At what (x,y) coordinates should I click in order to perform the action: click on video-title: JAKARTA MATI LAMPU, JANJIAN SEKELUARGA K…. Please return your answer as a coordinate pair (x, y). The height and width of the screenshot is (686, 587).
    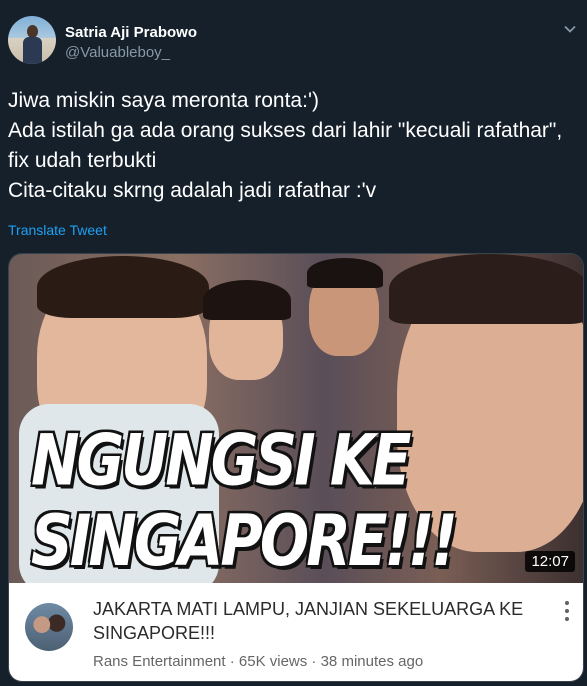
    Looking at the image, I should click on (313, 621).